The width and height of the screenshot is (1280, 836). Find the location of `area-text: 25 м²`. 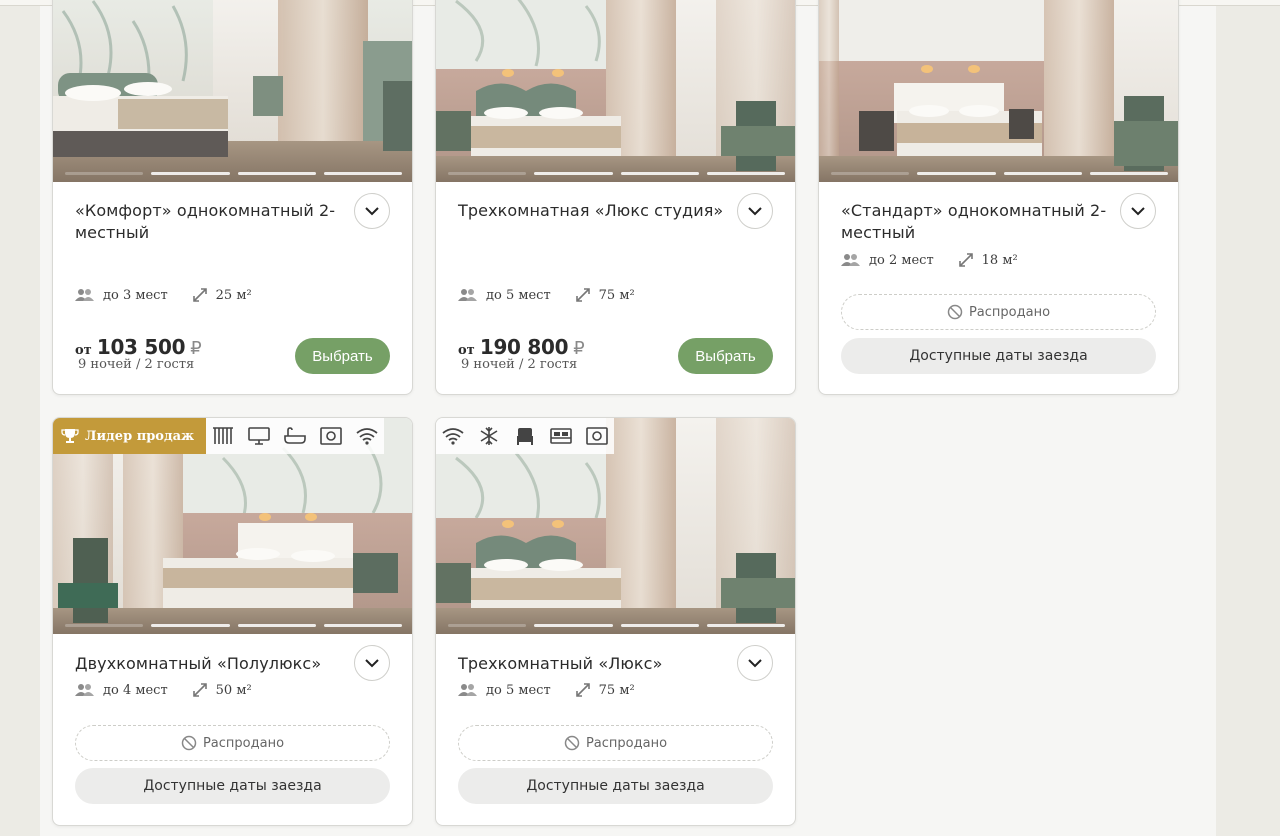

area-text: 25 м² is located at coordinates (233, 295).